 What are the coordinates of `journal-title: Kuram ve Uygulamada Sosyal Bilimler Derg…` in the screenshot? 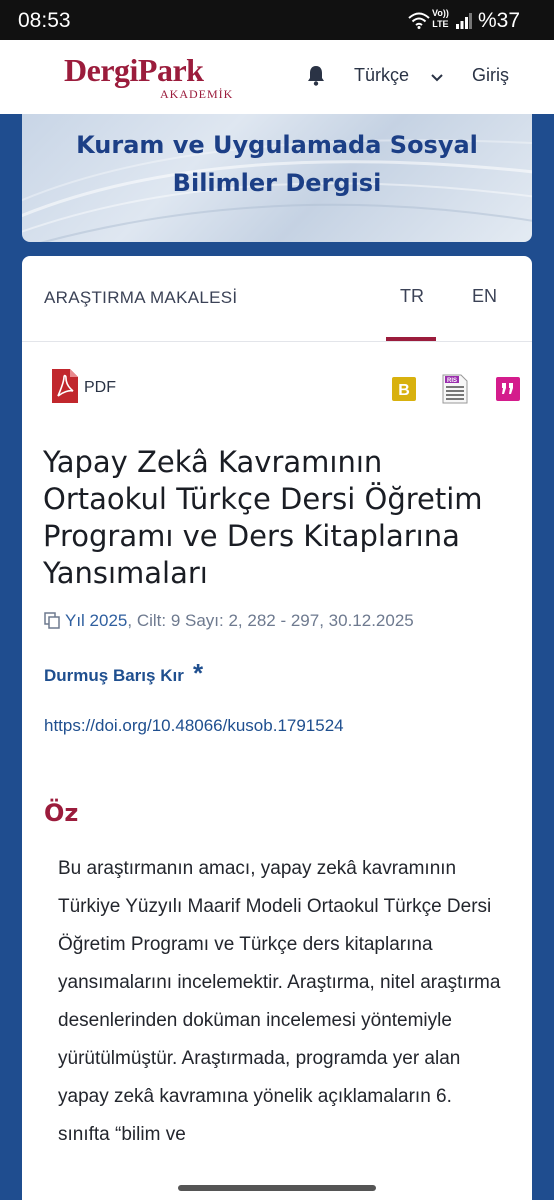 It's located at (277, 164).